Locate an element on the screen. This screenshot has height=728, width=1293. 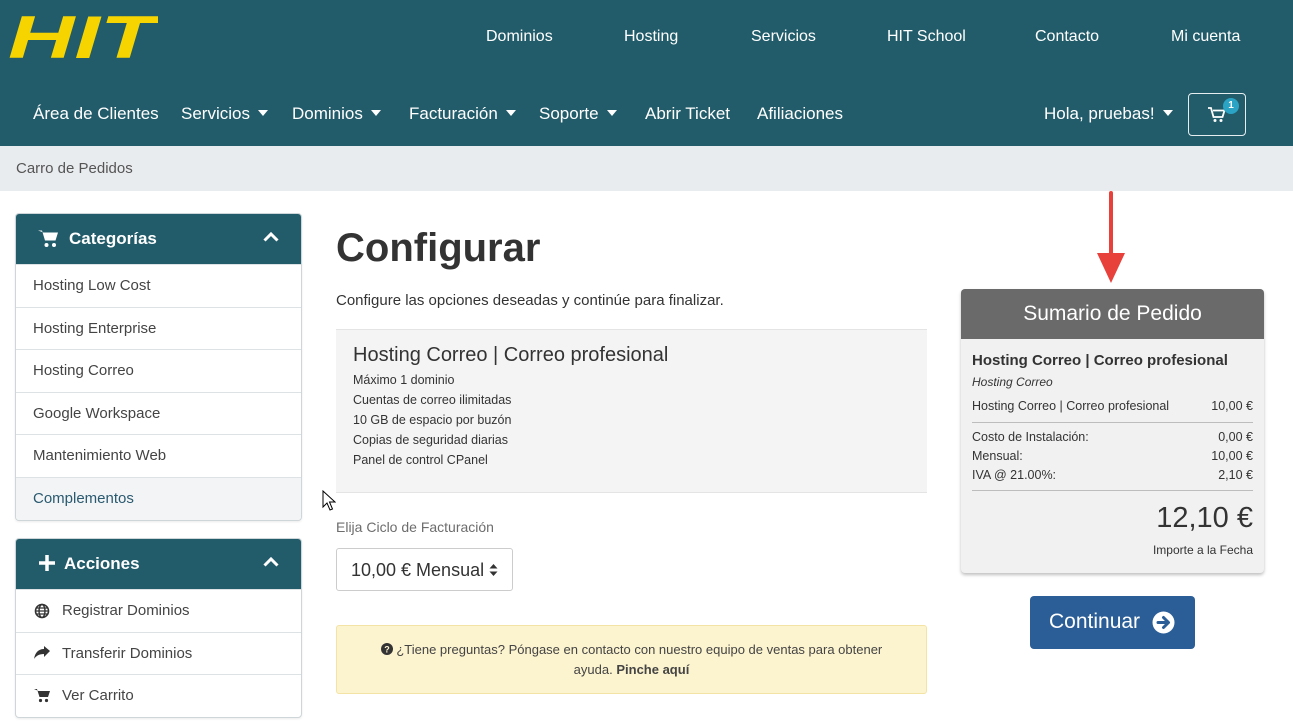
top-nav-dominios: Dominios is located at coordinates (519, 37).